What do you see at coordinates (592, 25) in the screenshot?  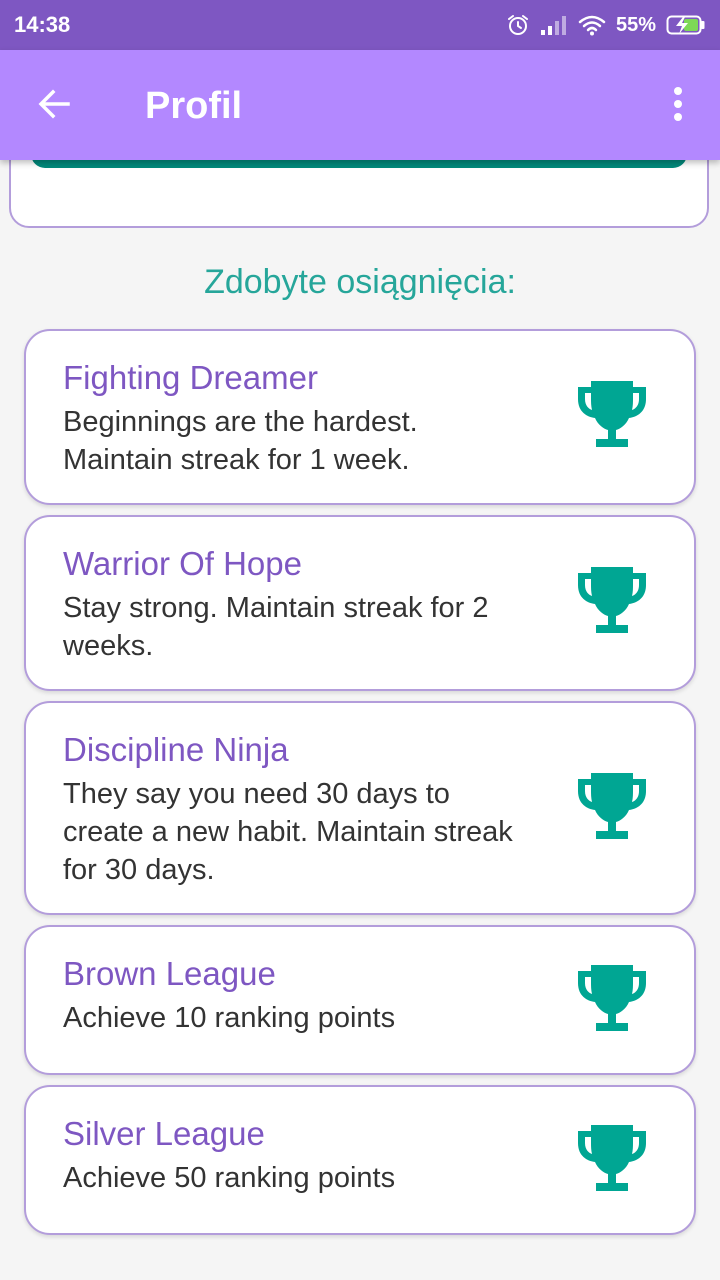 I see `wifi-icon` at bounding box center [592, 25].